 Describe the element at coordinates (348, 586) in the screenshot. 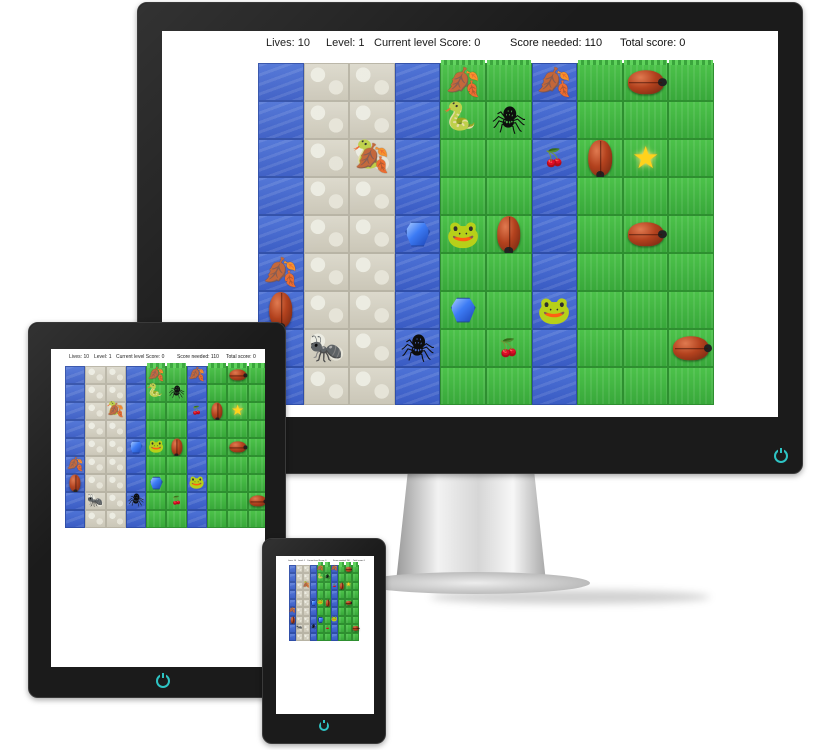

I see `grass-tile: ★` at that location.